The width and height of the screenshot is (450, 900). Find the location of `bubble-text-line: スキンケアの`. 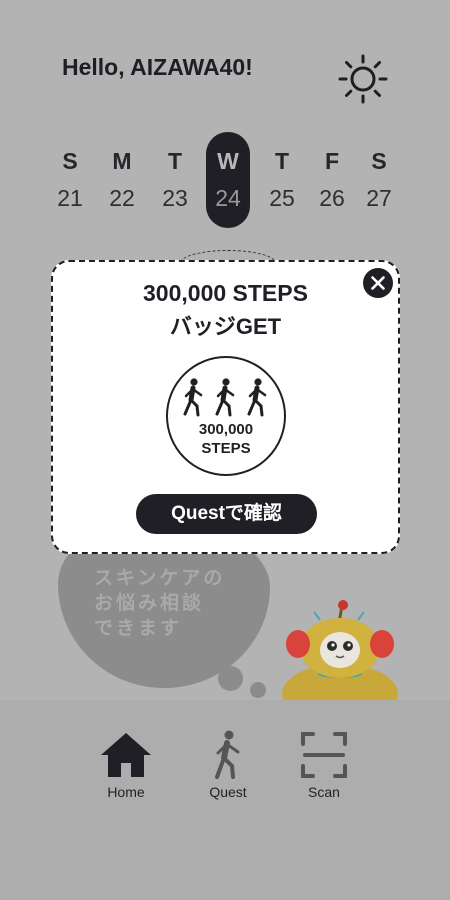

bubble-text-line: スキンケアの is located at coordinates (160, 578).